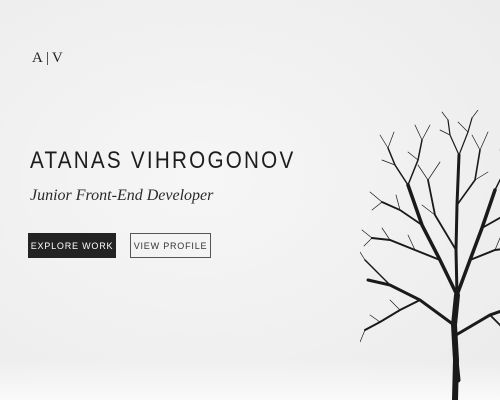 The height and width of the screenshot is (400, 500). Describe the element at coordinates (72, 245) in the screenshot. I see `explore-work-button: EXPLORE WORK` at that location.